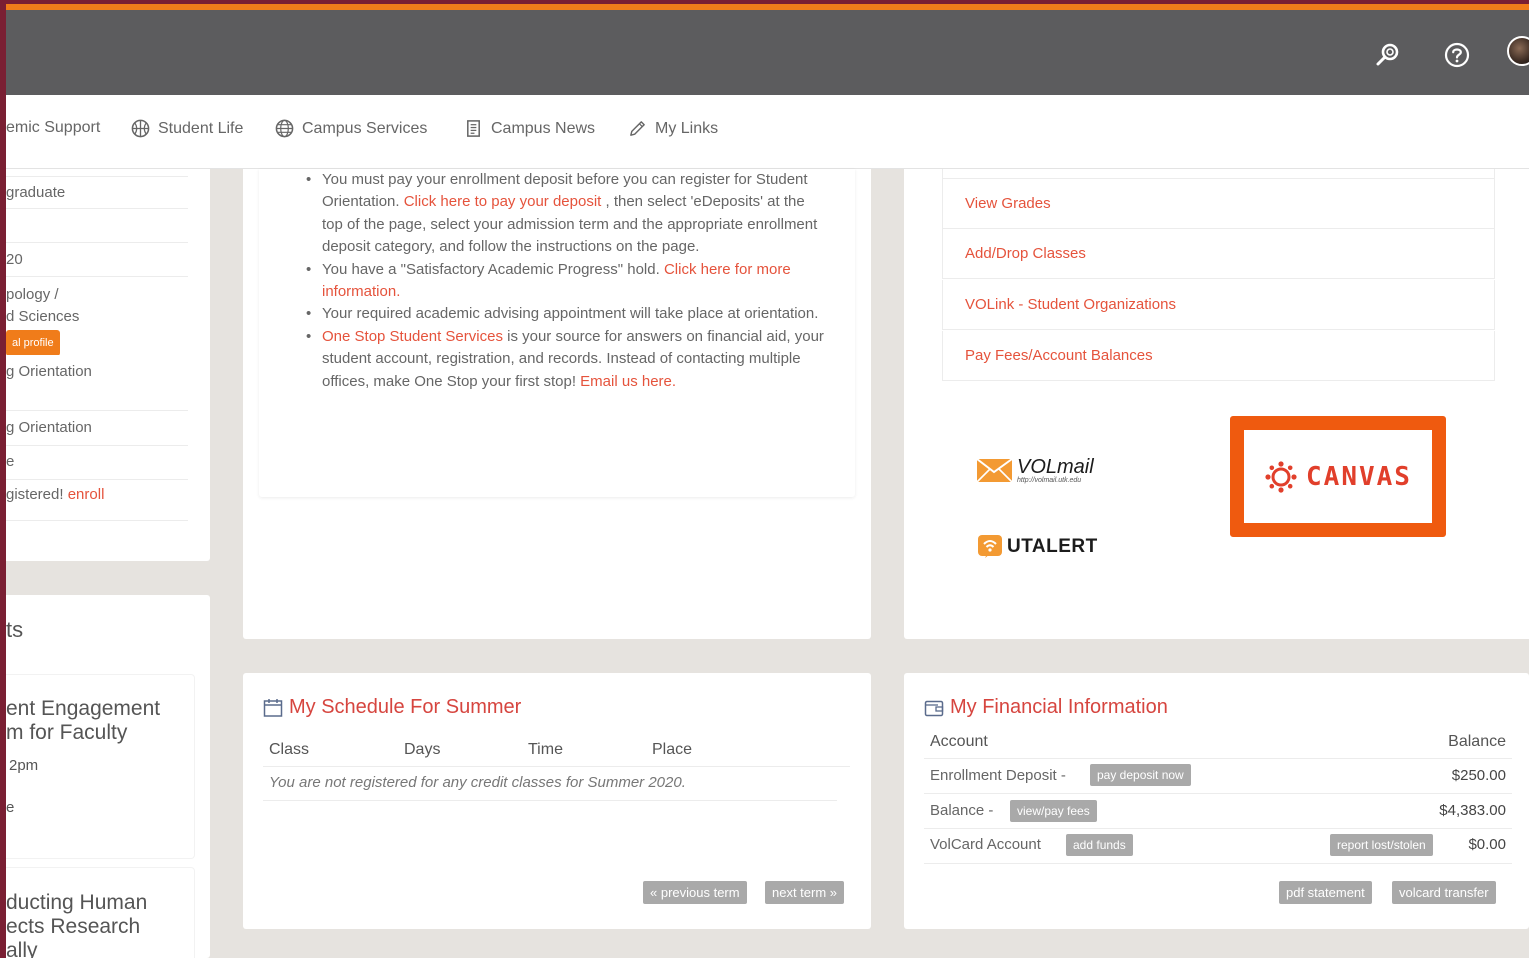 The height and width of the screenshot is (958, 1529). I want to click on pdf-statement-button: pdf statement, so click(1325, 892).